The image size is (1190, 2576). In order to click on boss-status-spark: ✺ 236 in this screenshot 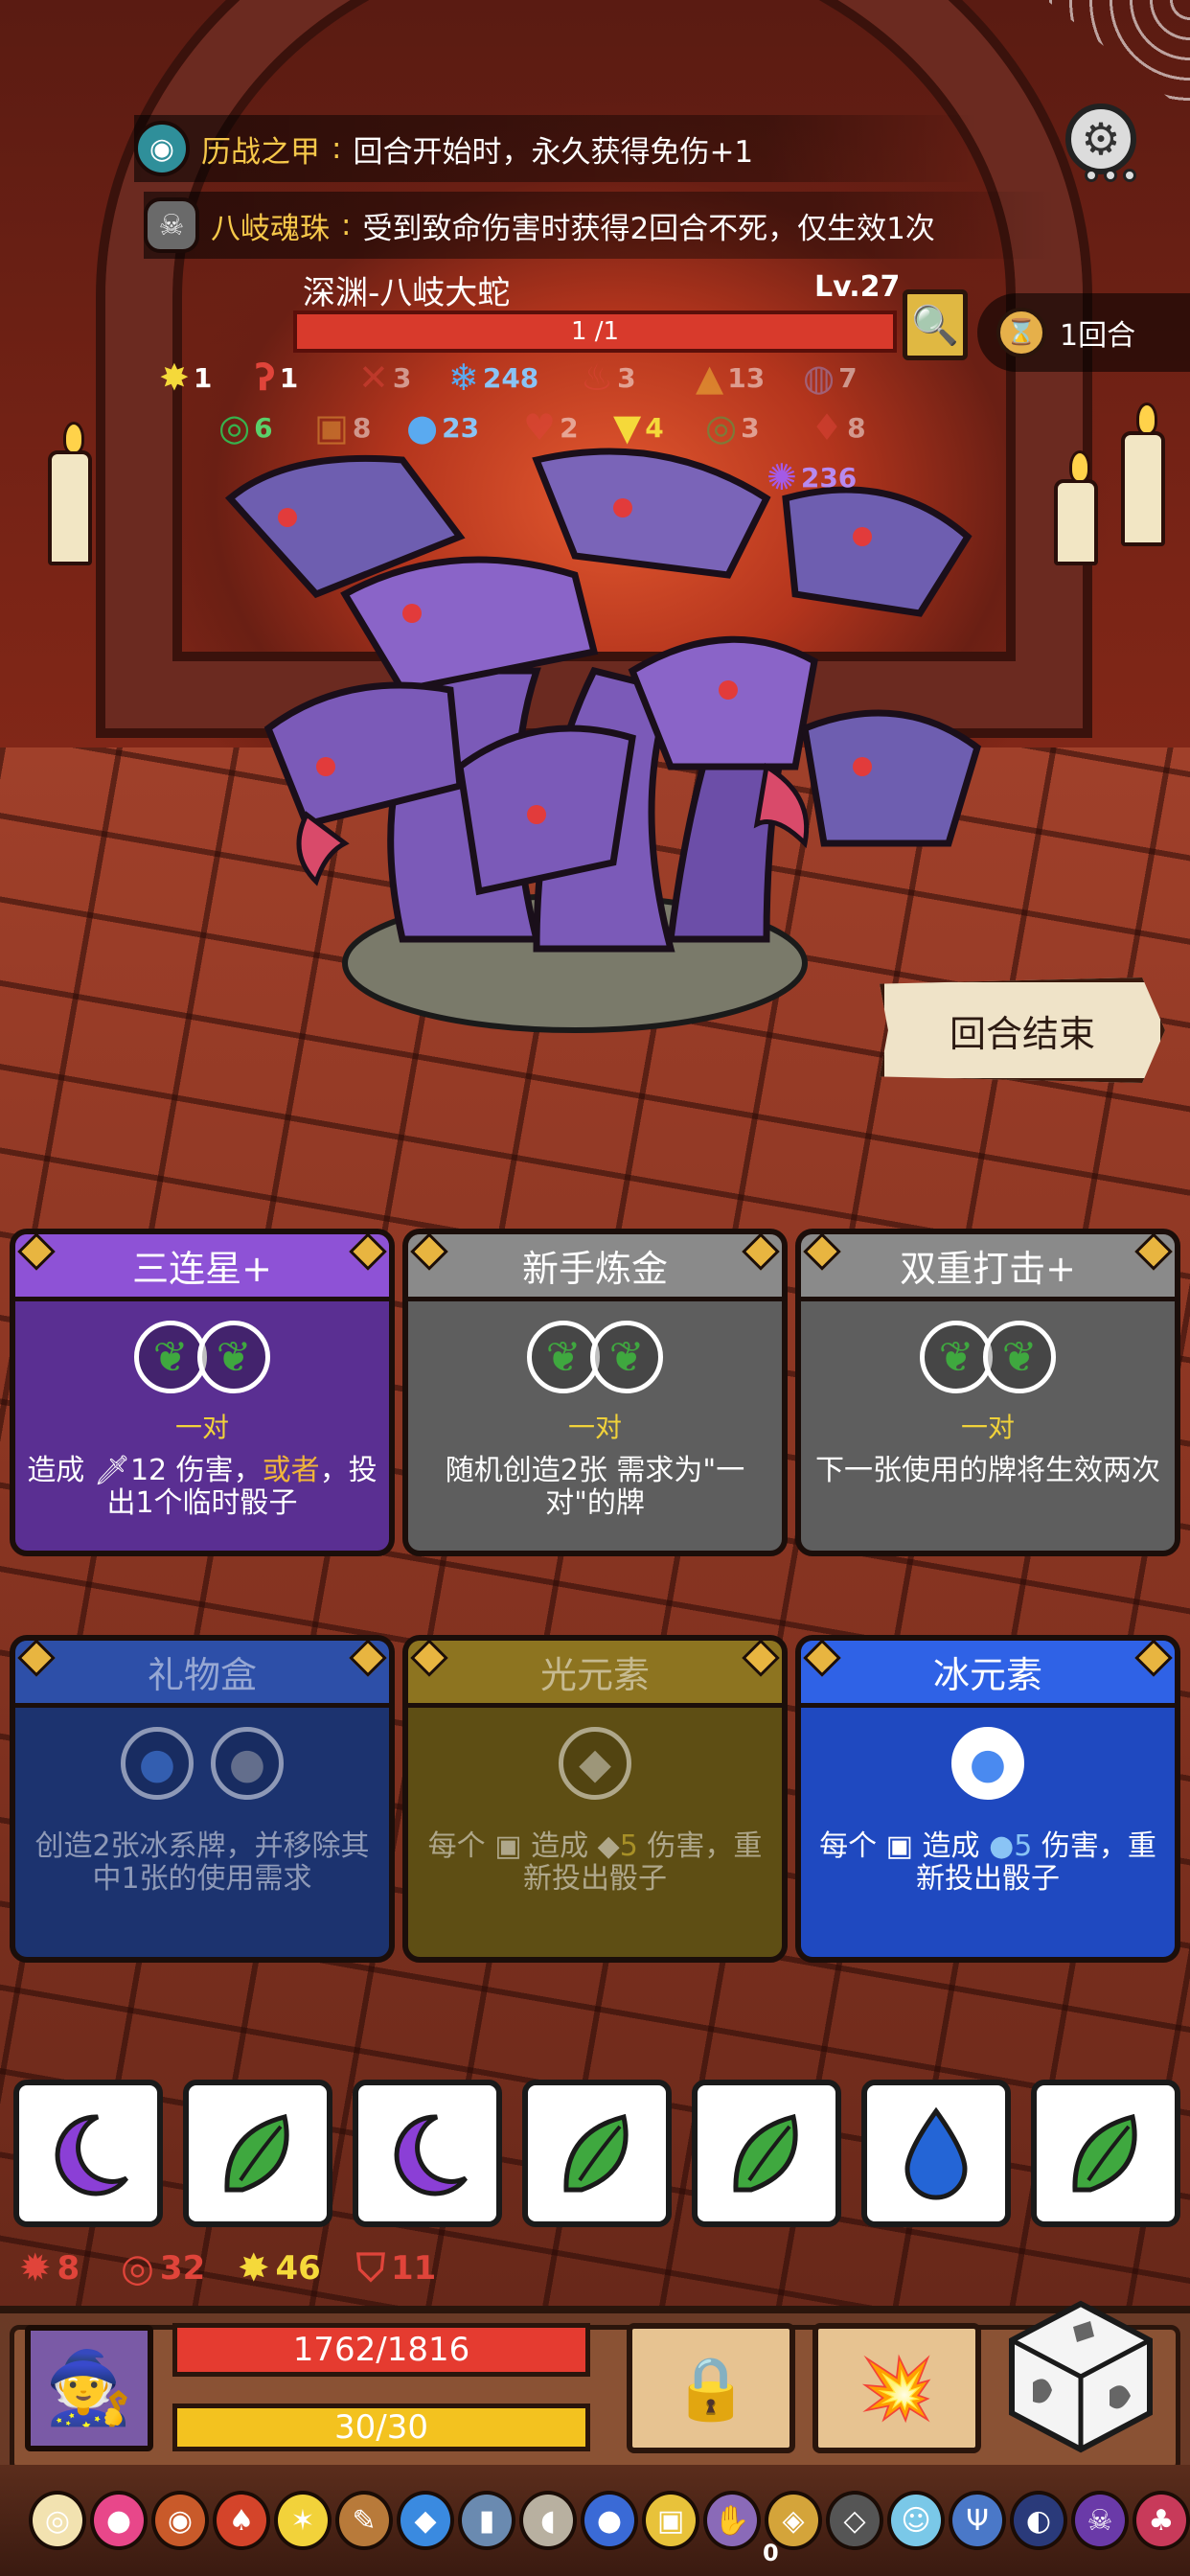, I will do `click(812, 477)`.